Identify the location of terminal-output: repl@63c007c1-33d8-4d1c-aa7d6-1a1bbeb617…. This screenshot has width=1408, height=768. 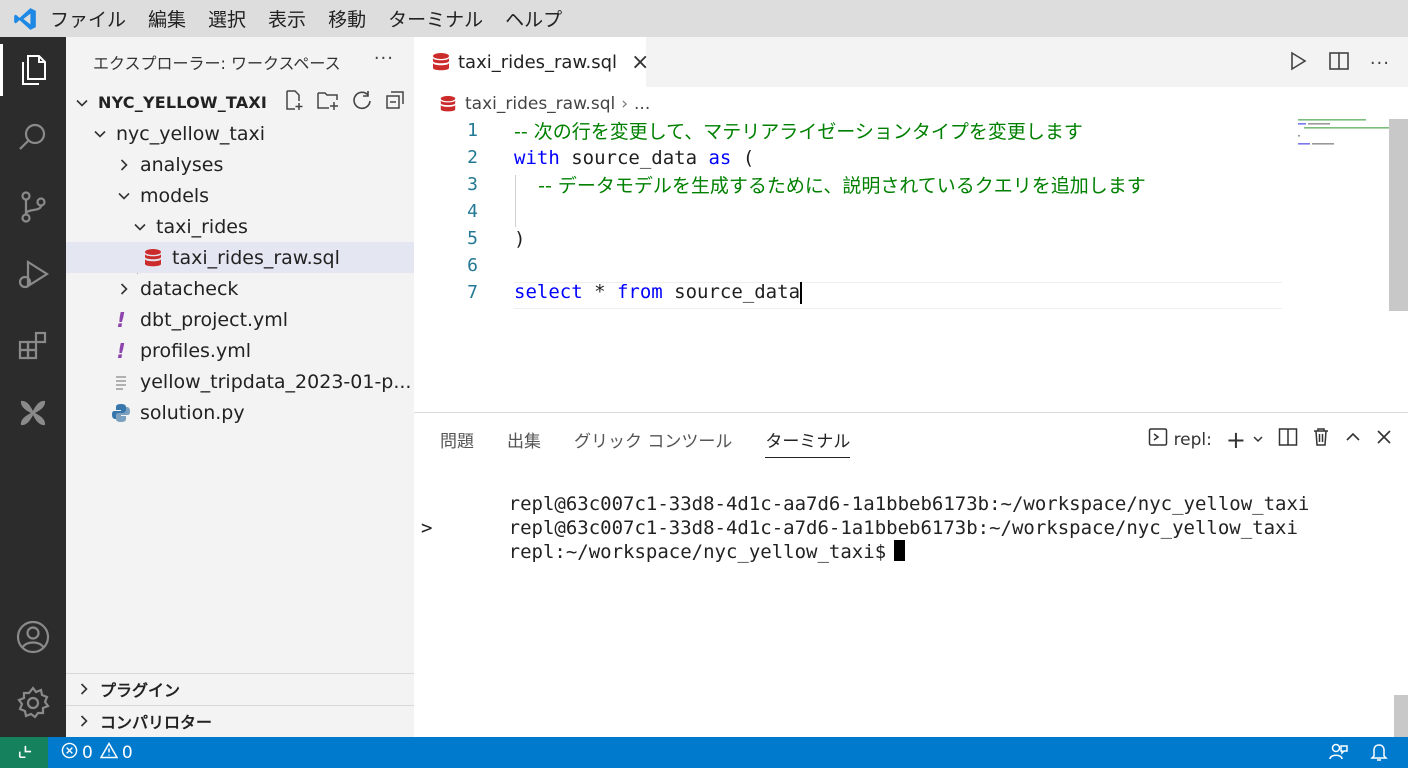
(865, 517).